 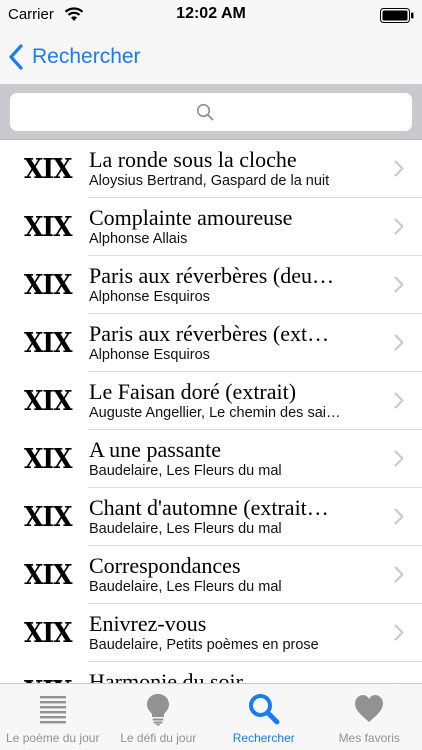 I want to click on poem-author: Alphonse Allais, so click(x=138, y=239).